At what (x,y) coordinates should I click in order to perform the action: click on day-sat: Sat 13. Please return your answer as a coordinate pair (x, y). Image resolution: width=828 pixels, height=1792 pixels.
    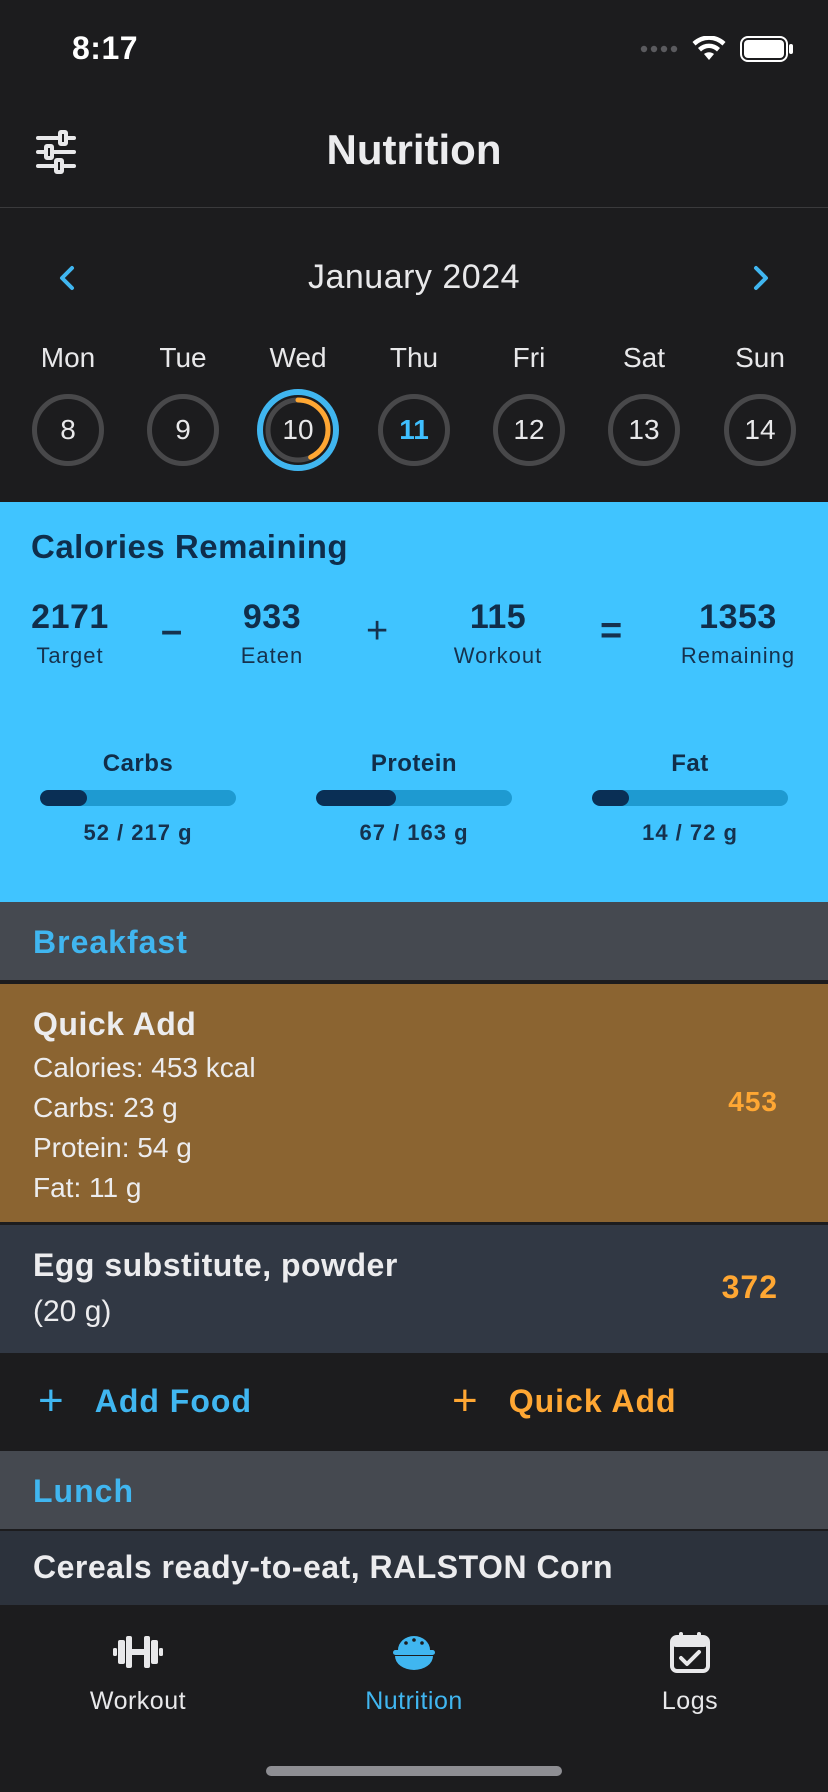
    Looking at the image, I should click on (644, 408).